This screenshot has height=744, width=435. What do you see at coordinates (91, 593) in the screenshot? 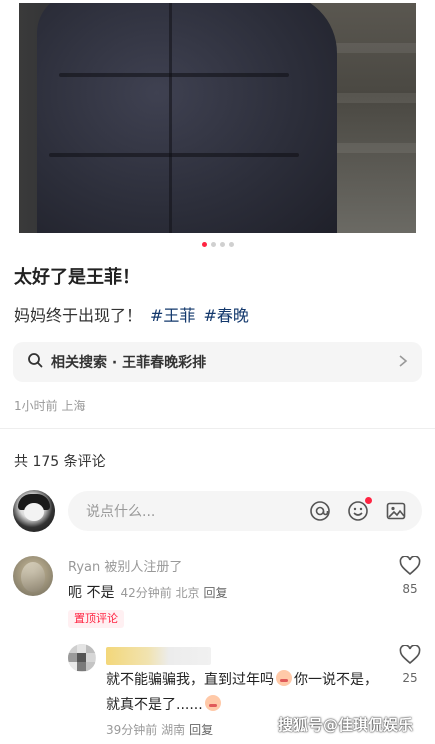
I see `comment-text: 呃 不是` at bounding box center [91, 593].